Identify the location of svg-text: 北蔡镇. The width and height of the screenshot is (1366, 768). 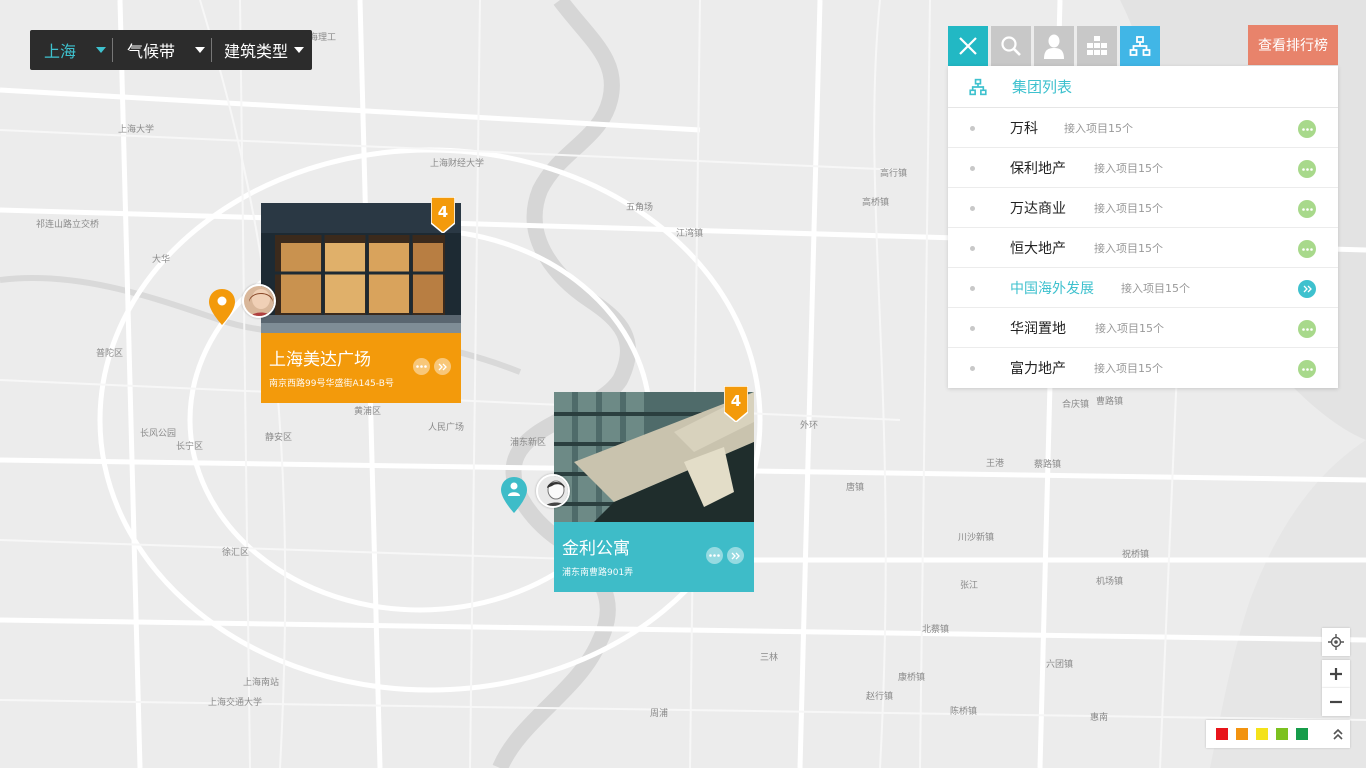
(935, 629).